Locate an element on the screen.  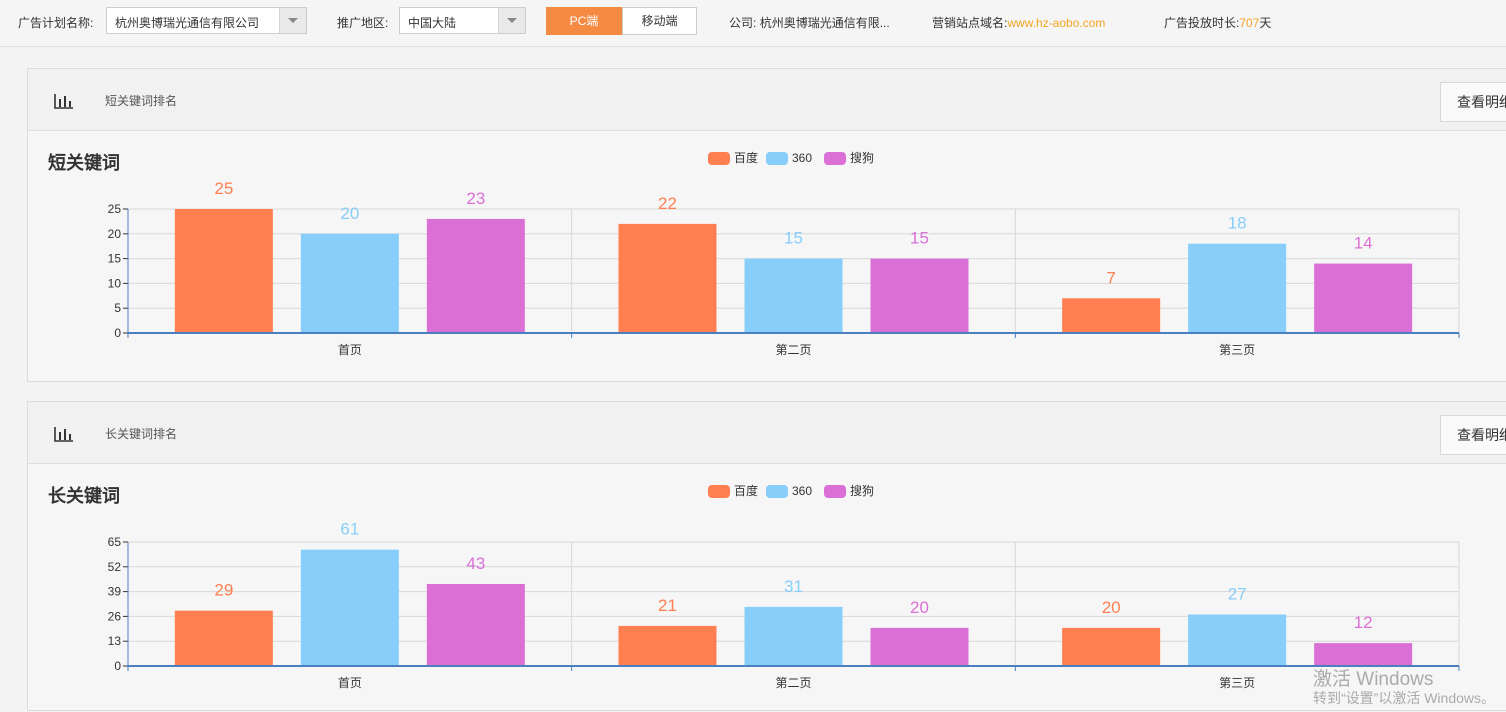
y-tick-label: 13 is located at coordinates (115, 641).